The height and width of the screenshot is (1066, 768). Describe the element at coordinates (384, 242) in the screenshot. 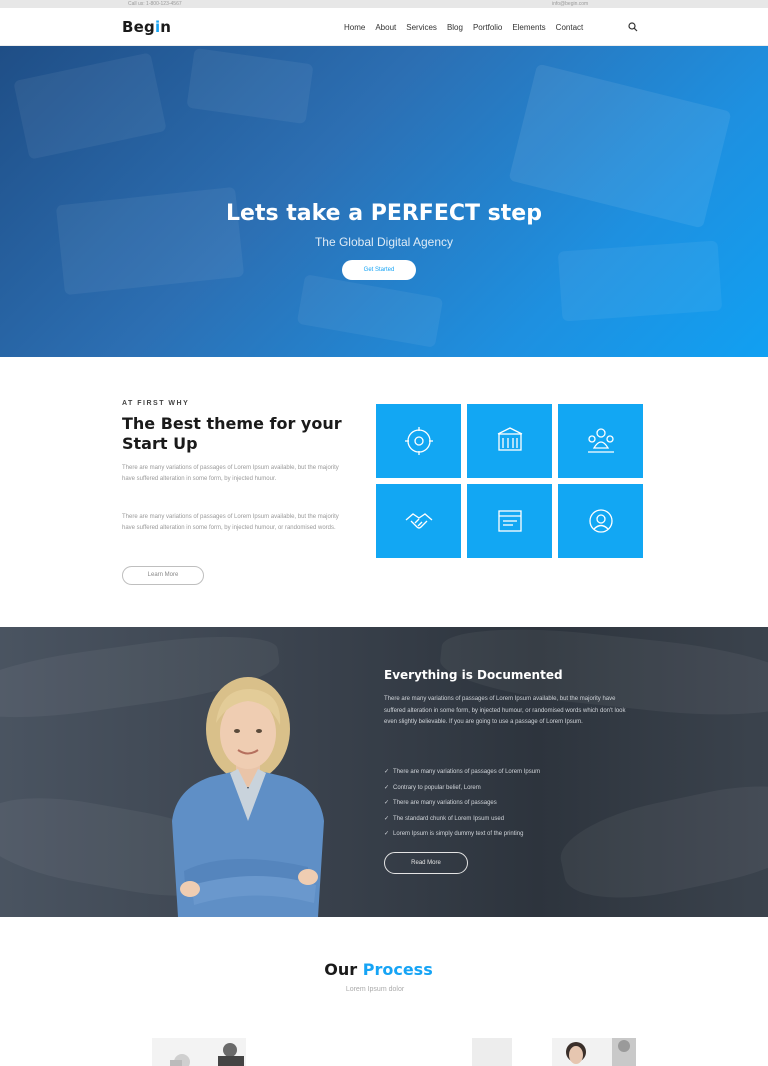

I see `hero-subtitle: The Global Digital Agency` at that location.